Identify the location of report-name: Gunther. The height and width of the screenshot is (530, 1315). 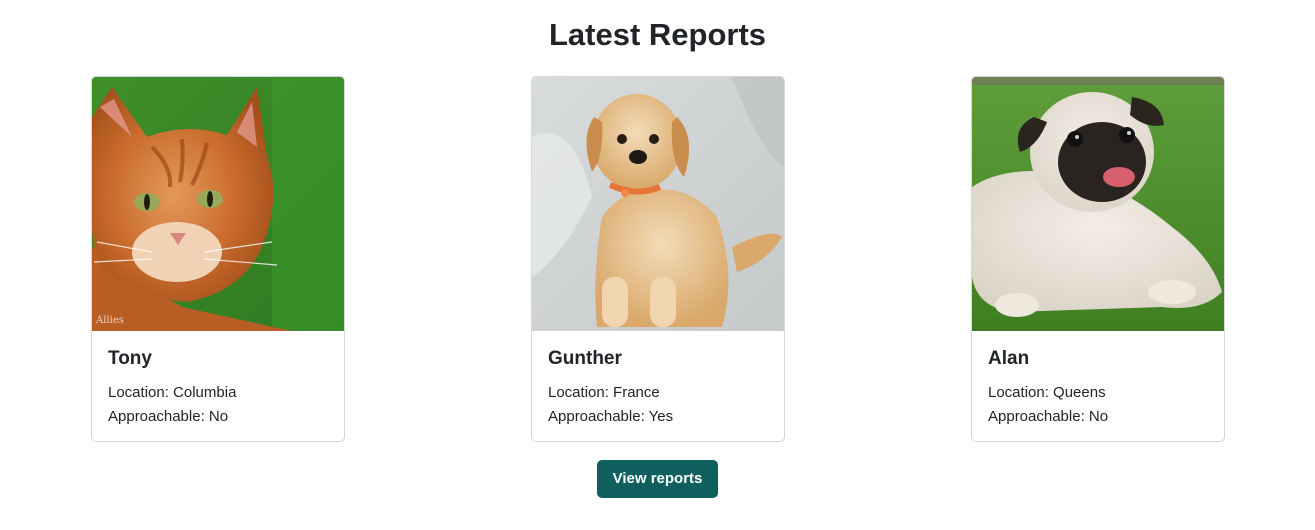
(585, 358).